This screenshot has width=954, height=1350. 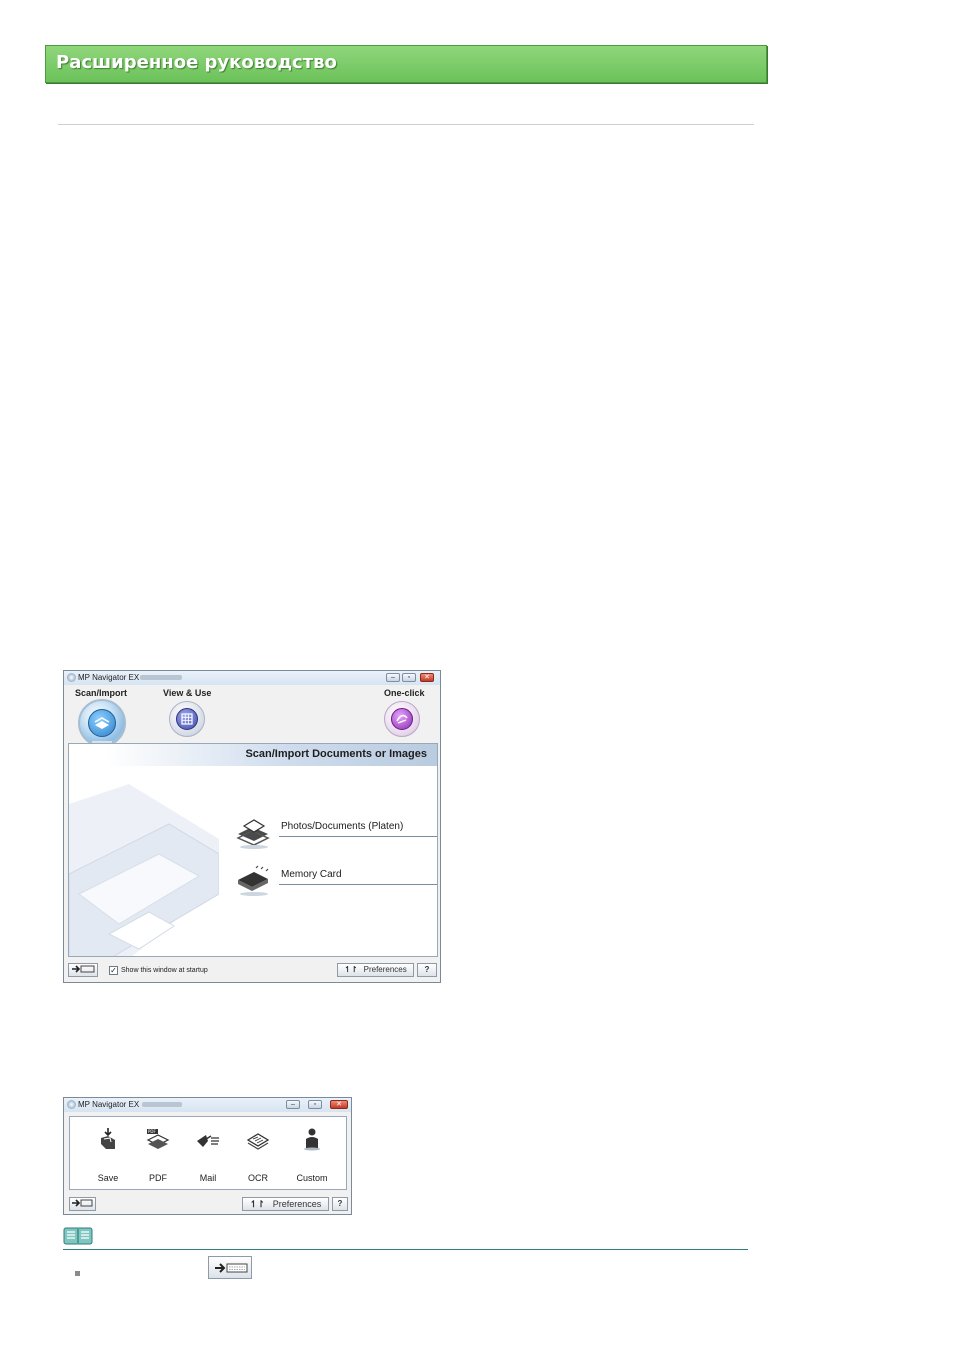 I want to click on view-use-icon, so click(x=187, y=719).